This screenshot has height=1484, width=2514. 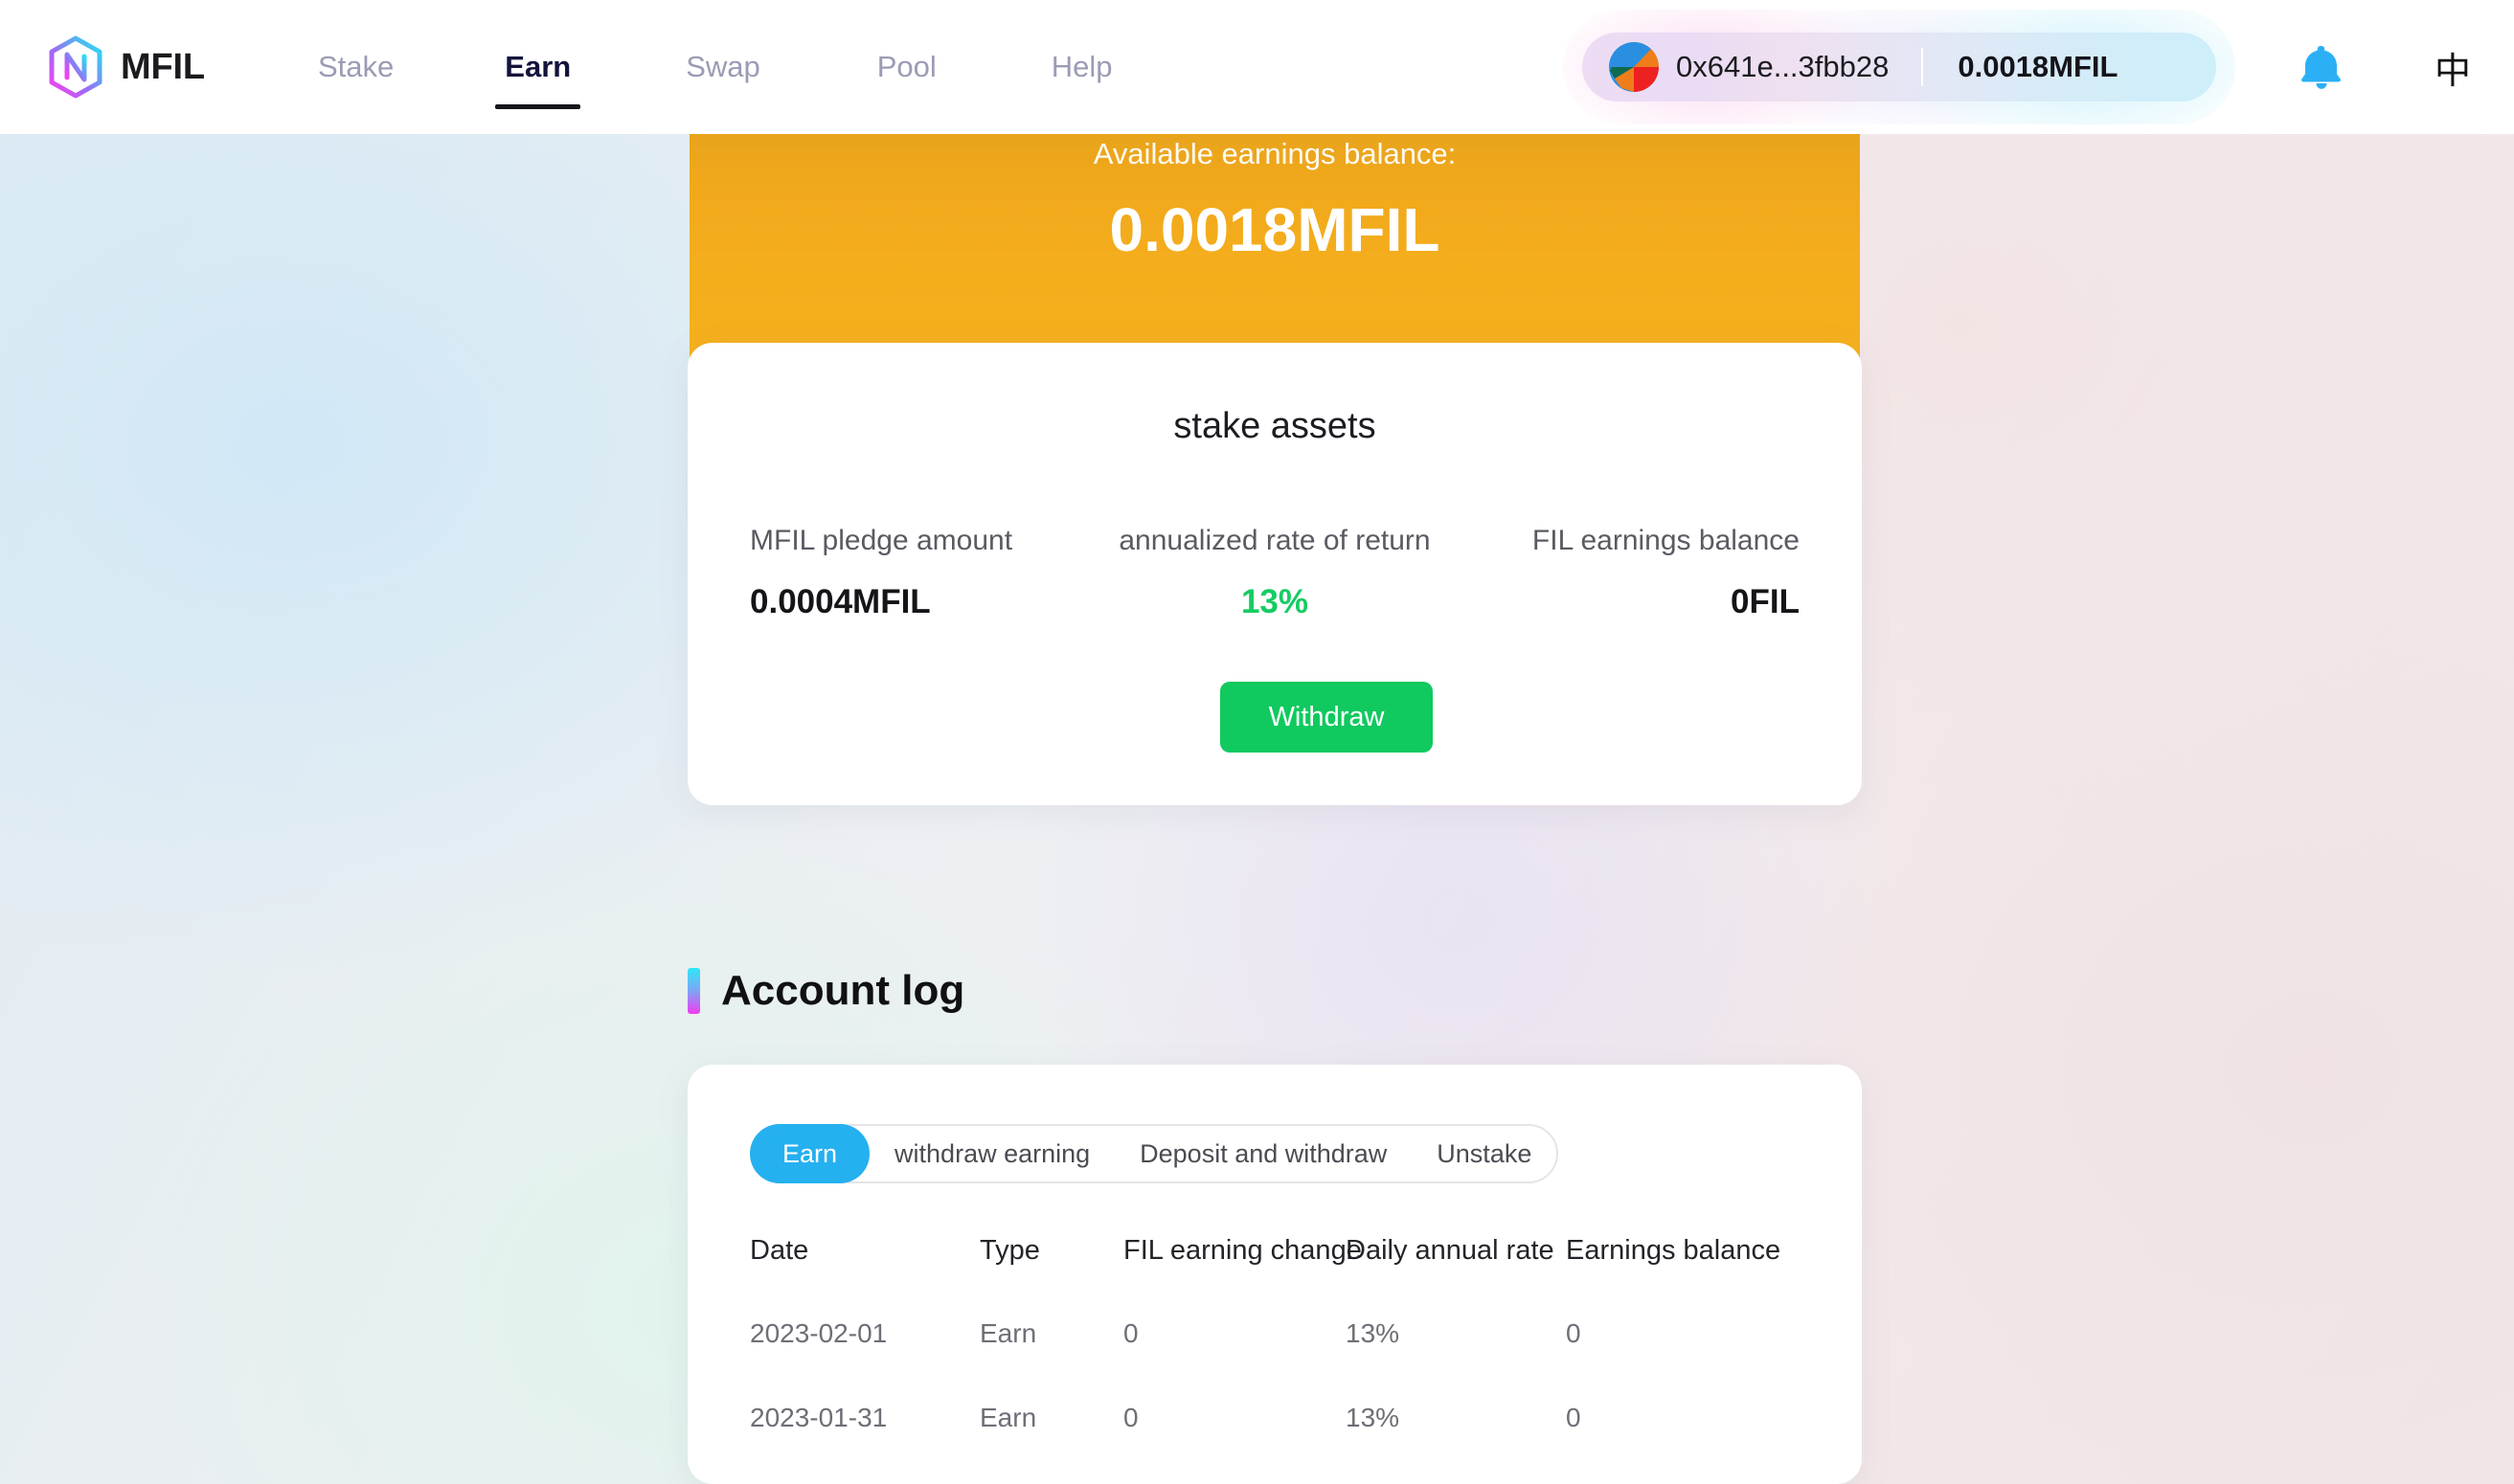 What do you see at coordinates (840, 601) in the screenshot?
I see `metric-value: 0.0004MFIL` at bounding box center [840, 601].